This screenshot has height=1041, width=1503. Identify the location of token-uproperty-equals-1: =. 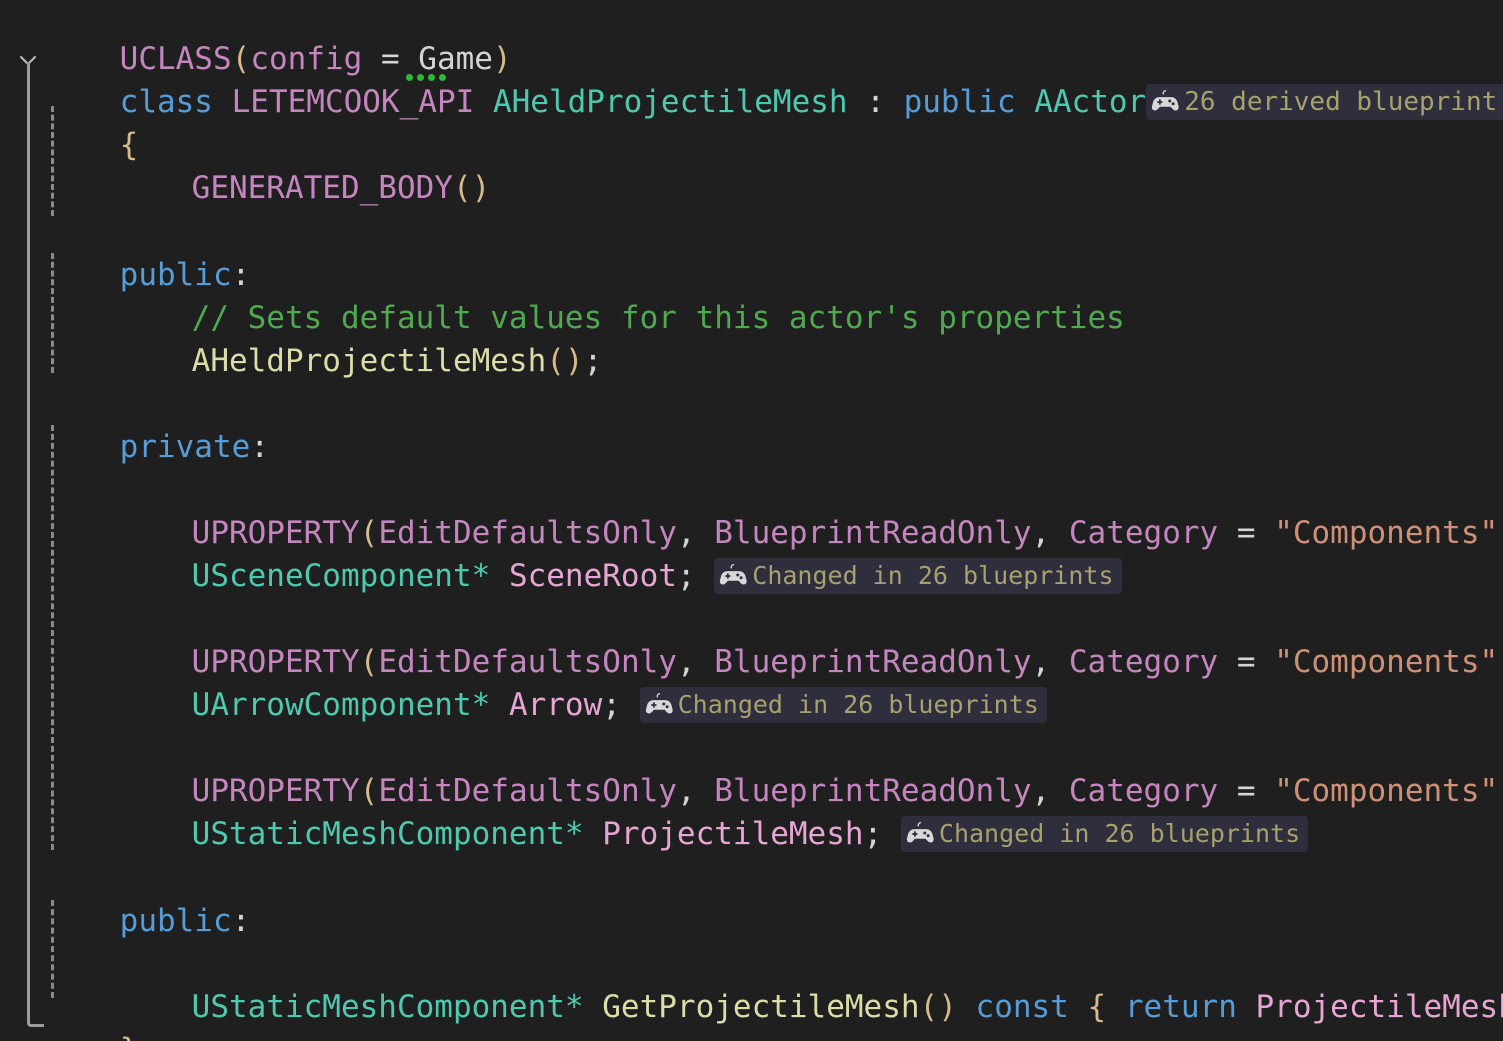
(1246, 533).